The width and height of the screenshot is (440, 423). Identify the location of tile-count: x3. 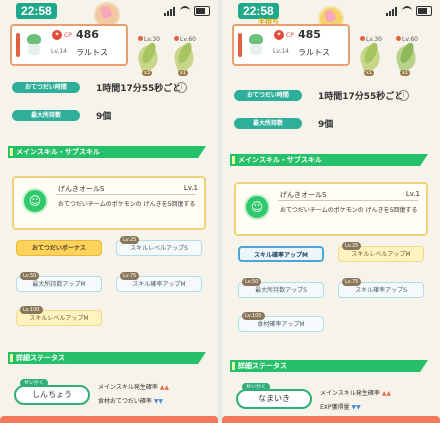
(147, 73).